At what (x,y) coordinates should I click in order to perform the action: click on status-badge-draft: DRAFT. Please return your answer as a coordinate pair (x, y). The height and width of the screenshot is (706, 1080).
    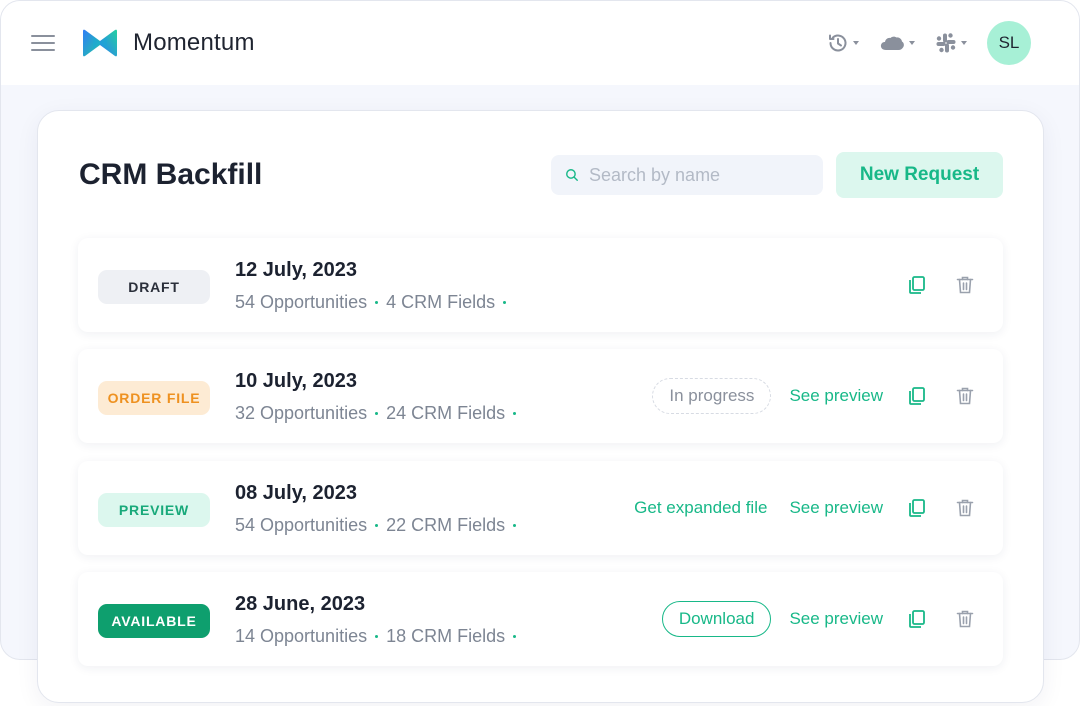
    Looking at the image, I should click on (154, 287).